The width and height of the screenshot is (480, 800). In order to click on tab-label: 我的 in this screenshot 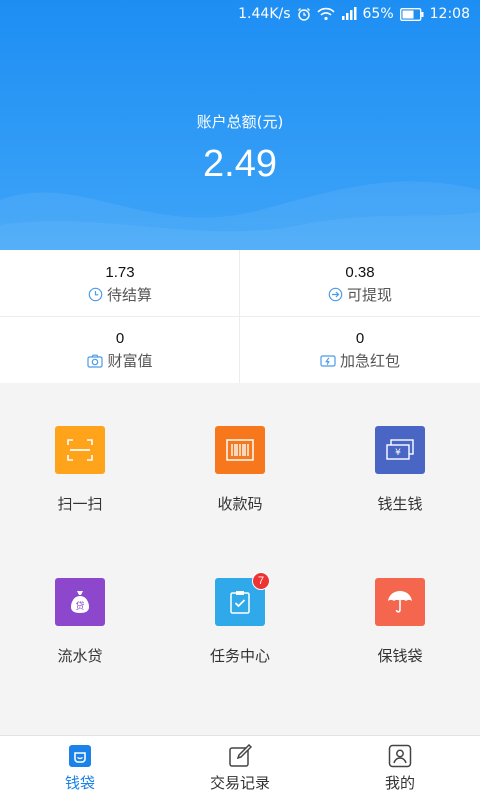, I will do `click(399, 783)`.